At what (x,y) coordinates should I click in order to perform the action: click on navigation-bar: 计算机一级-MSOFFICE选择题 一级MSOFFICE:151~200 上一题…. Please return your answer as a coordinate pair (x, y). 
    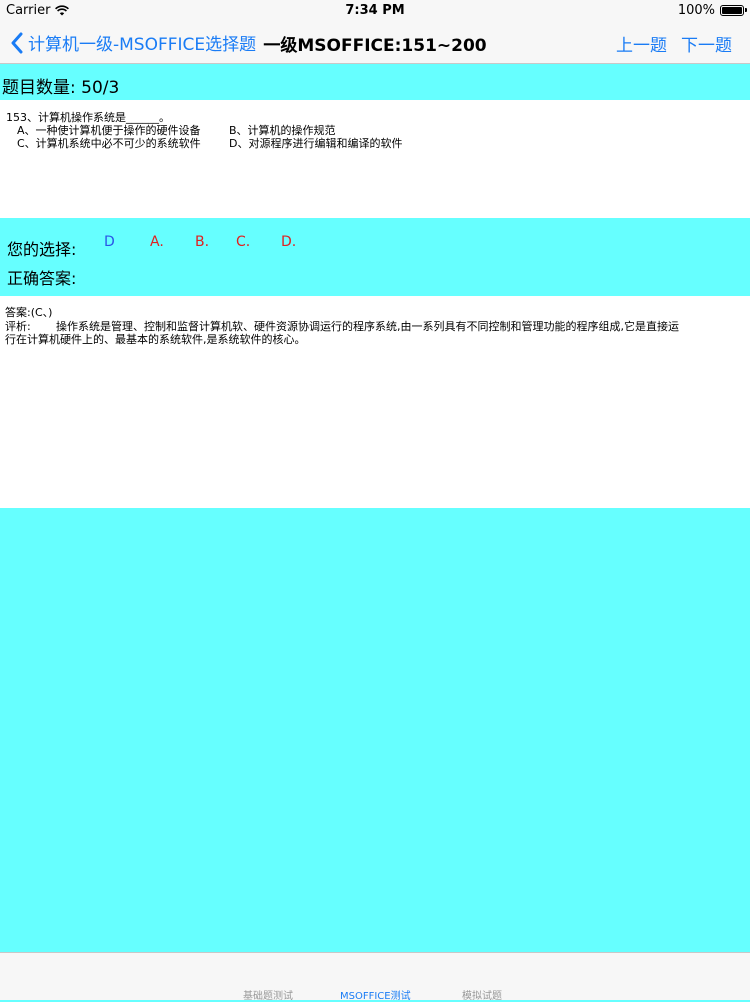
    Looking at the image, I should click on (375, 43).